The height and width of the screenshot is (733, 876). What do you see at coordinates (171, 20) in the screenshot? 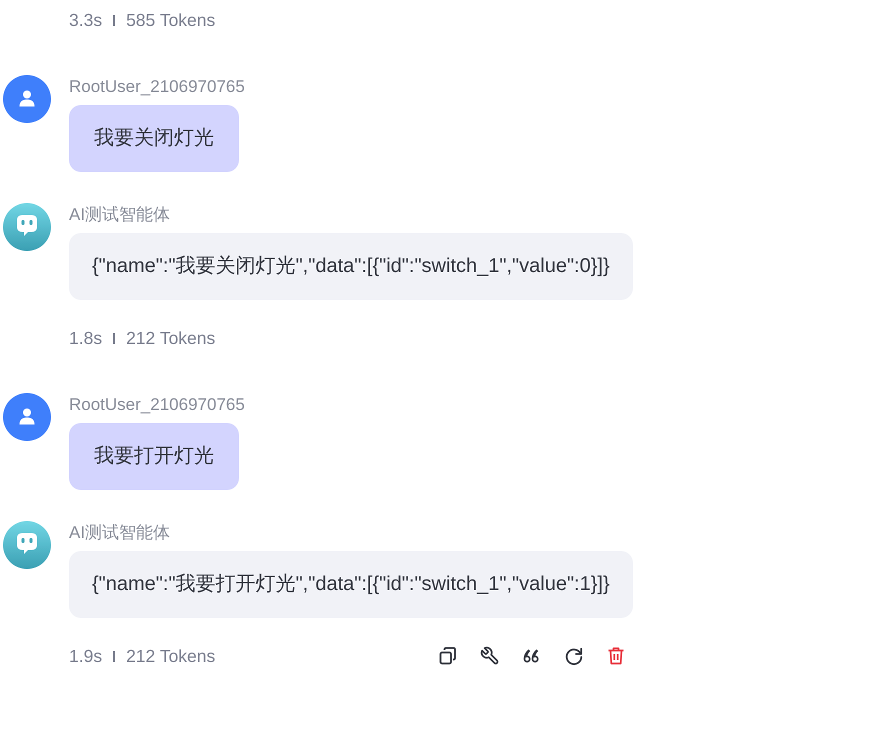
I see `token-count: 585 Tokens` at bounding box center [171, 20].